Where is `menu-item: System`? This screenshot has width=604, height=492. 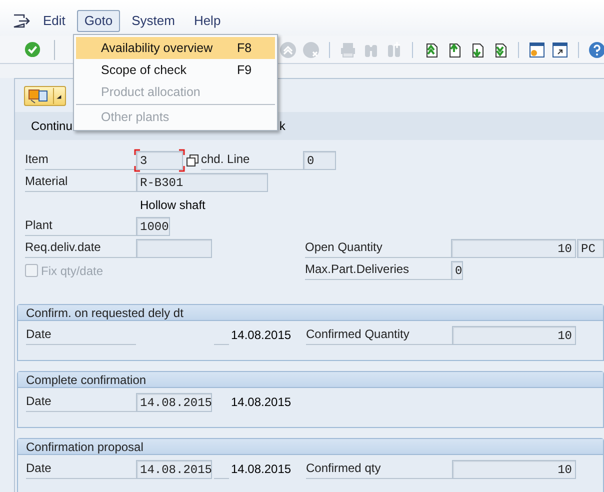 menu-item: System is located at coordinates (153, 21).